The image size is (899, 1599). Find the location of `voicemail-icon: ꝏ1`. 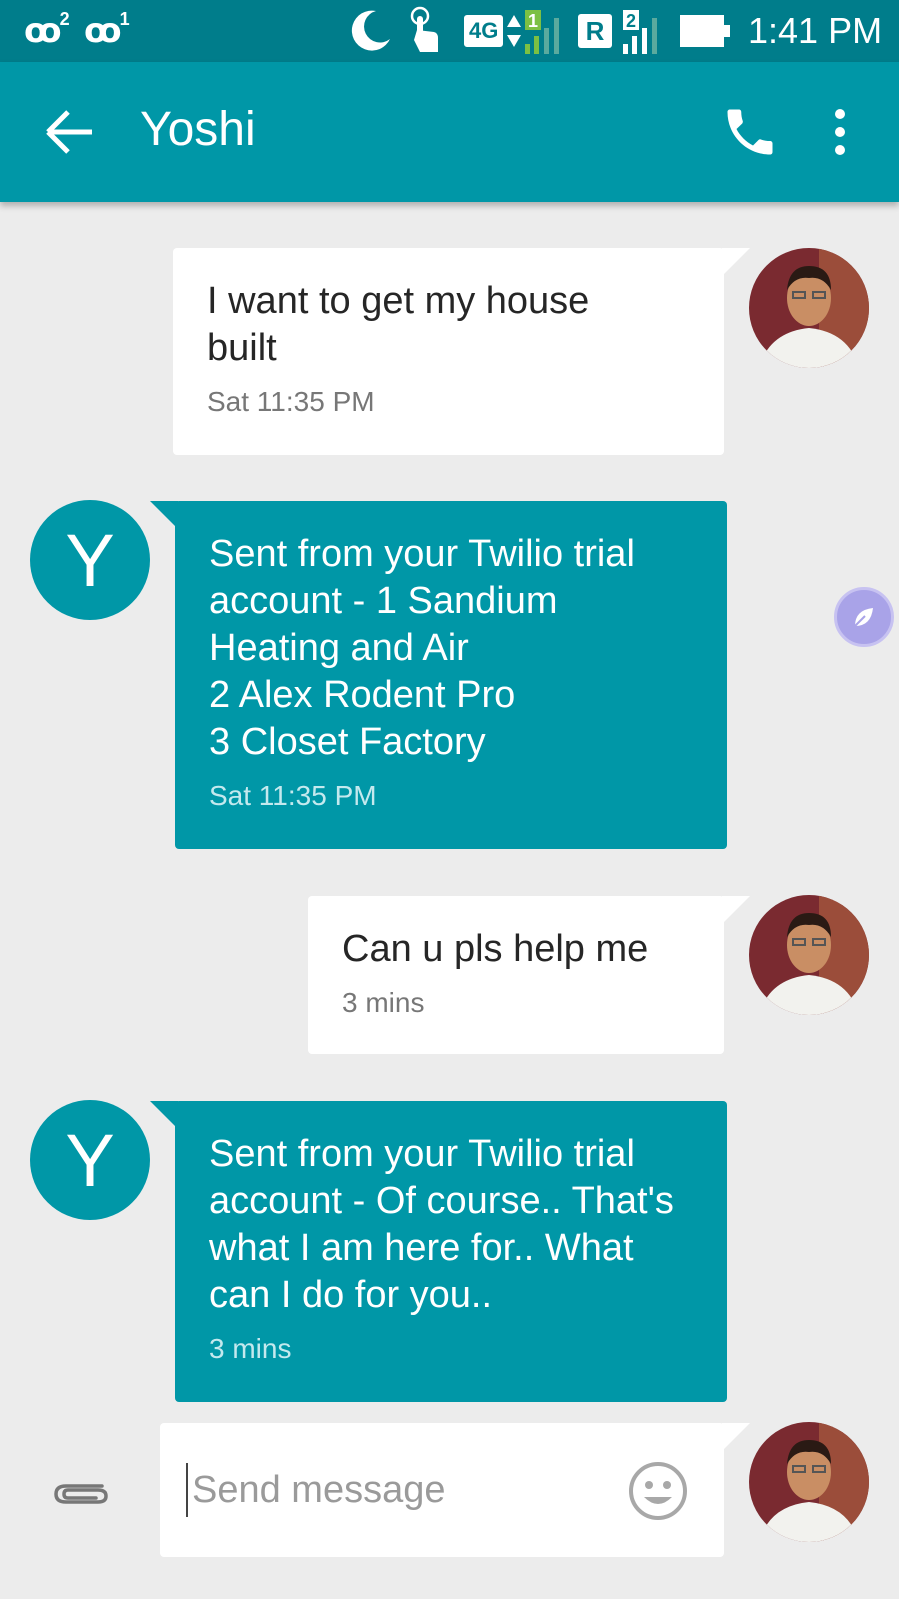

voicemail-icon: ꝏ1 is located at coordinates (107, 29).